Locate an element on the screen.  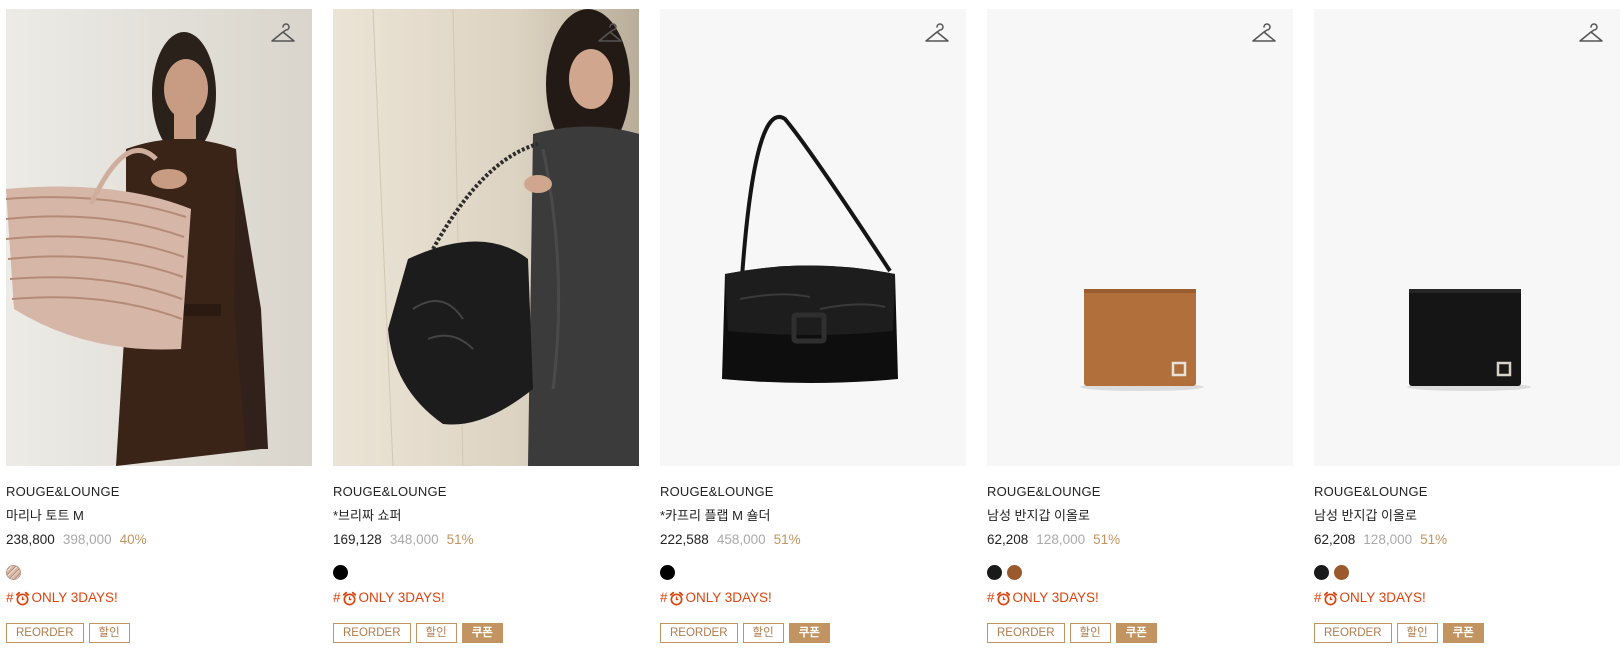
black-wallet-image is located at coordinates (1467, 237).